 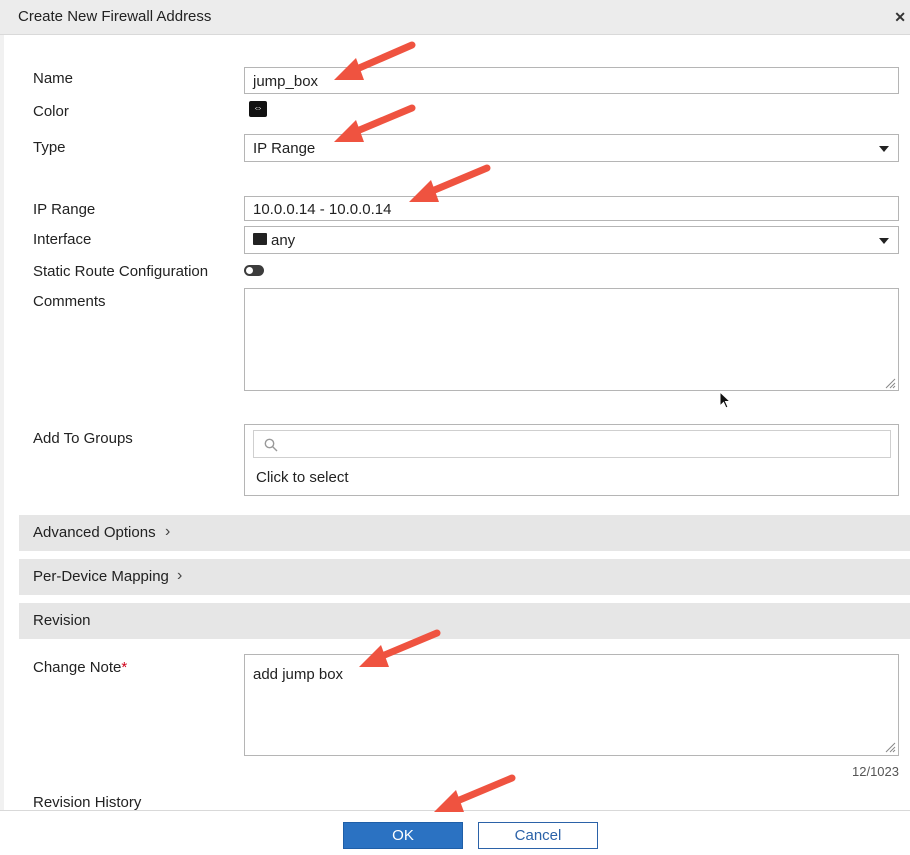 I want to click on change-note-label: Change Note*, so click(x=80, y=667).